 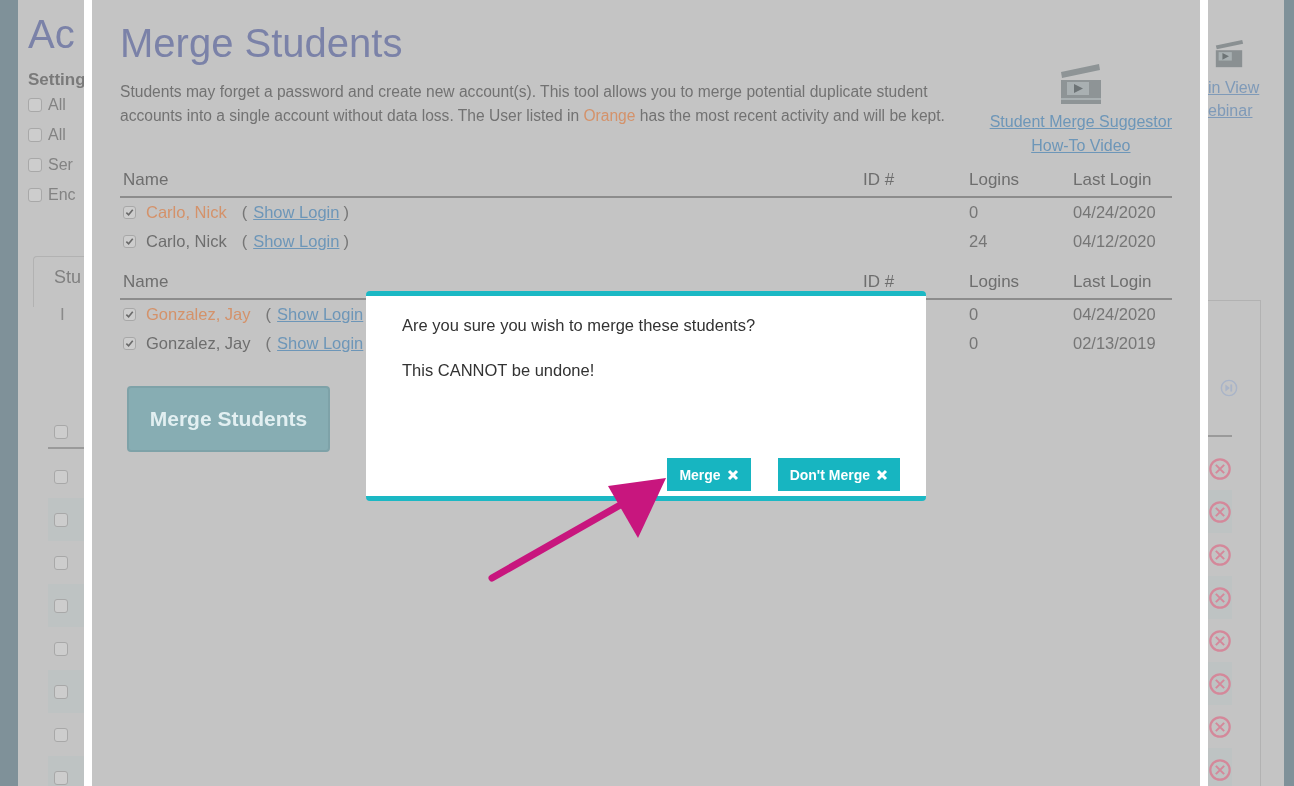 What do you see at coordinates (838, 474) in the screenshot?
I see `dialog-button: Don't Merge` at bounding box center [838, 474].